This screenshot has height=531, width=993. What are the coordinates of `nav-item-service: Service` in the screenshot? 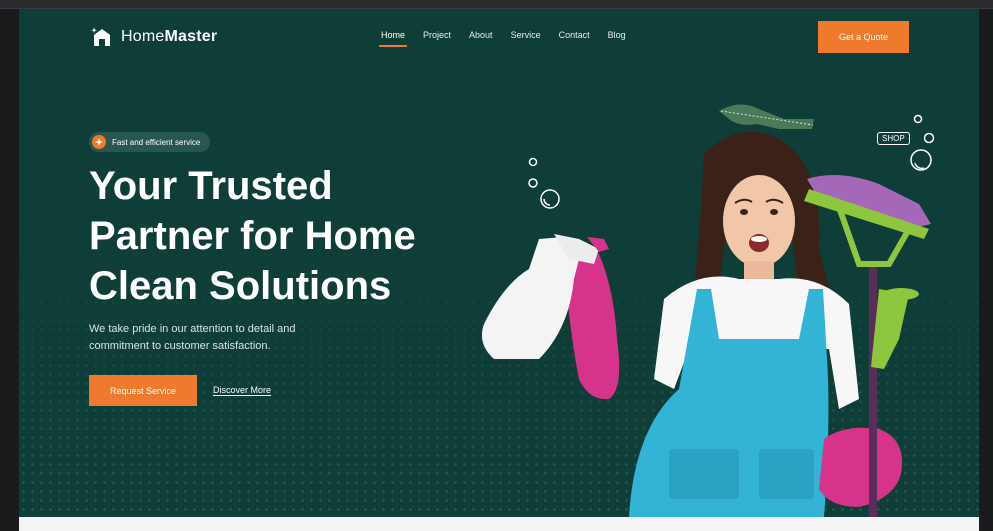 It's located at (526, 37).